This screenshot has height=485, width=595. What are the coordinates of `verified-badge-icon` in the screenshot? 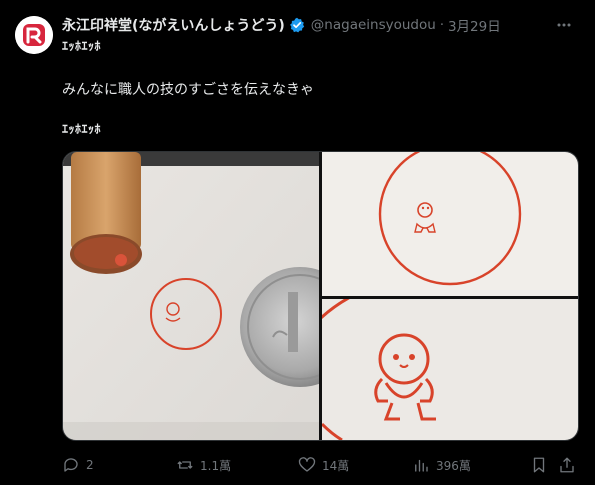 It's located at (297, 25).